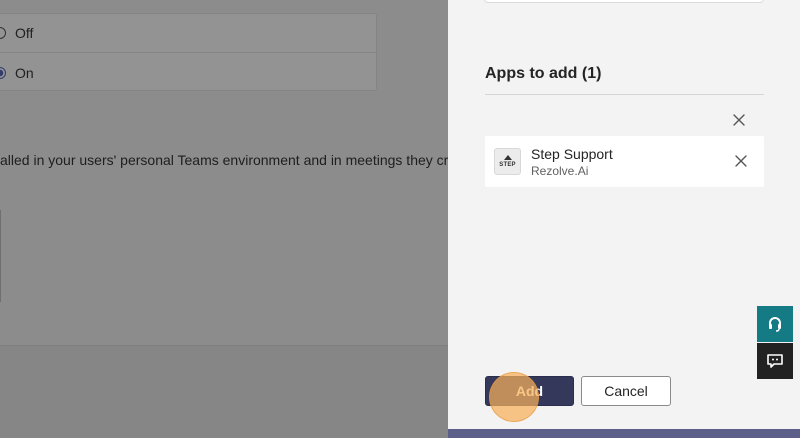 The height and width of the screenshot is (438, 800). What do you see at coordinates (507, 165) in the screenshot?
I see `app-logo-text: STEP` at bounding box center [507, 165].